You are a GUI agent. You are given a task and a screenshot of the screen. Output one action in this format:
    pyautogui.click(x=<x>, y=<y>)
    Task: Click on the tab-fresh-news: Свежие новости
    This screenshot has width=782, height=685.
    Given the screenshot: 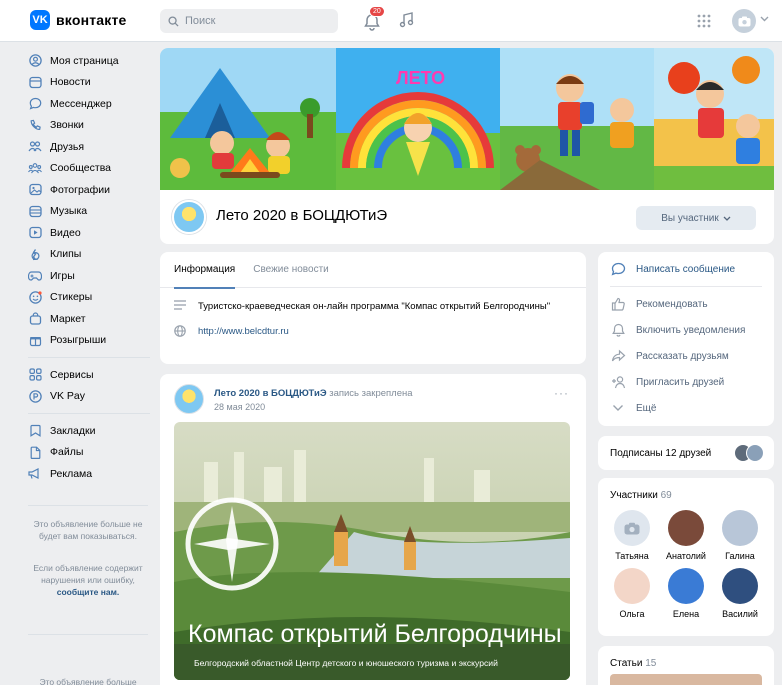 What is the action you would take?
    pyautogui.click(x=291, y=270)
    